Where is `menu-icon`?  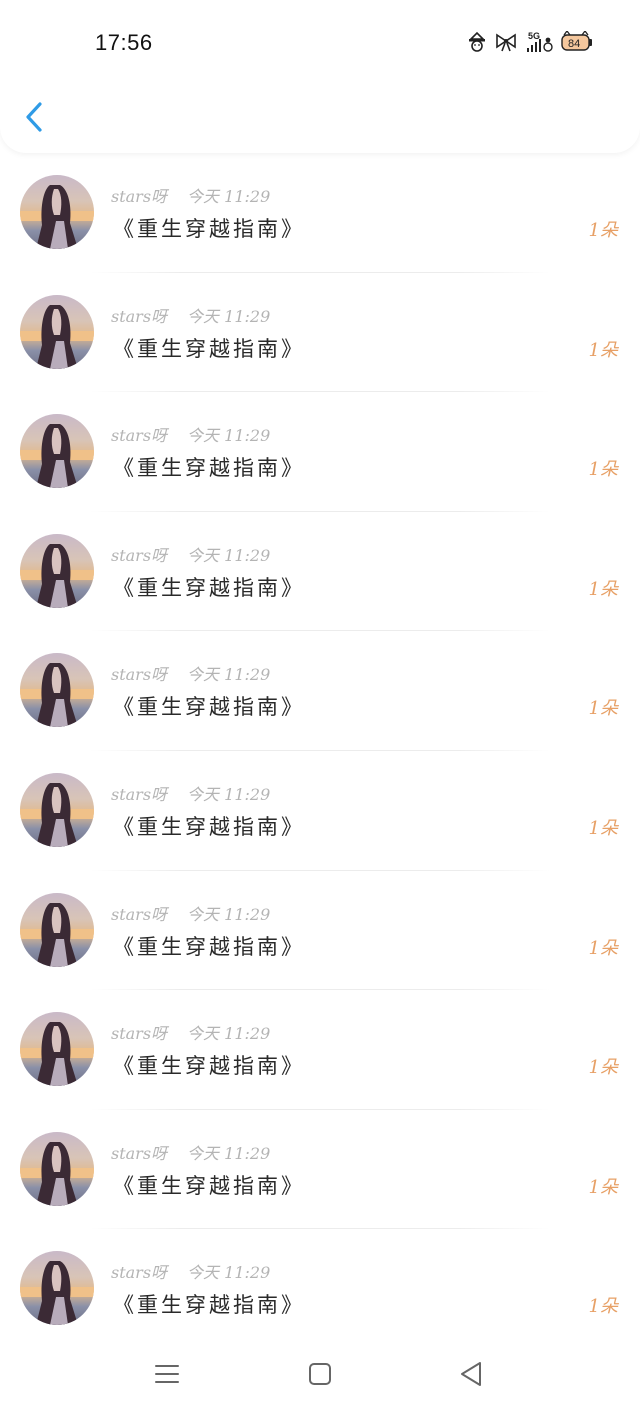
menu-icon is located at coordinates (167, 1374).